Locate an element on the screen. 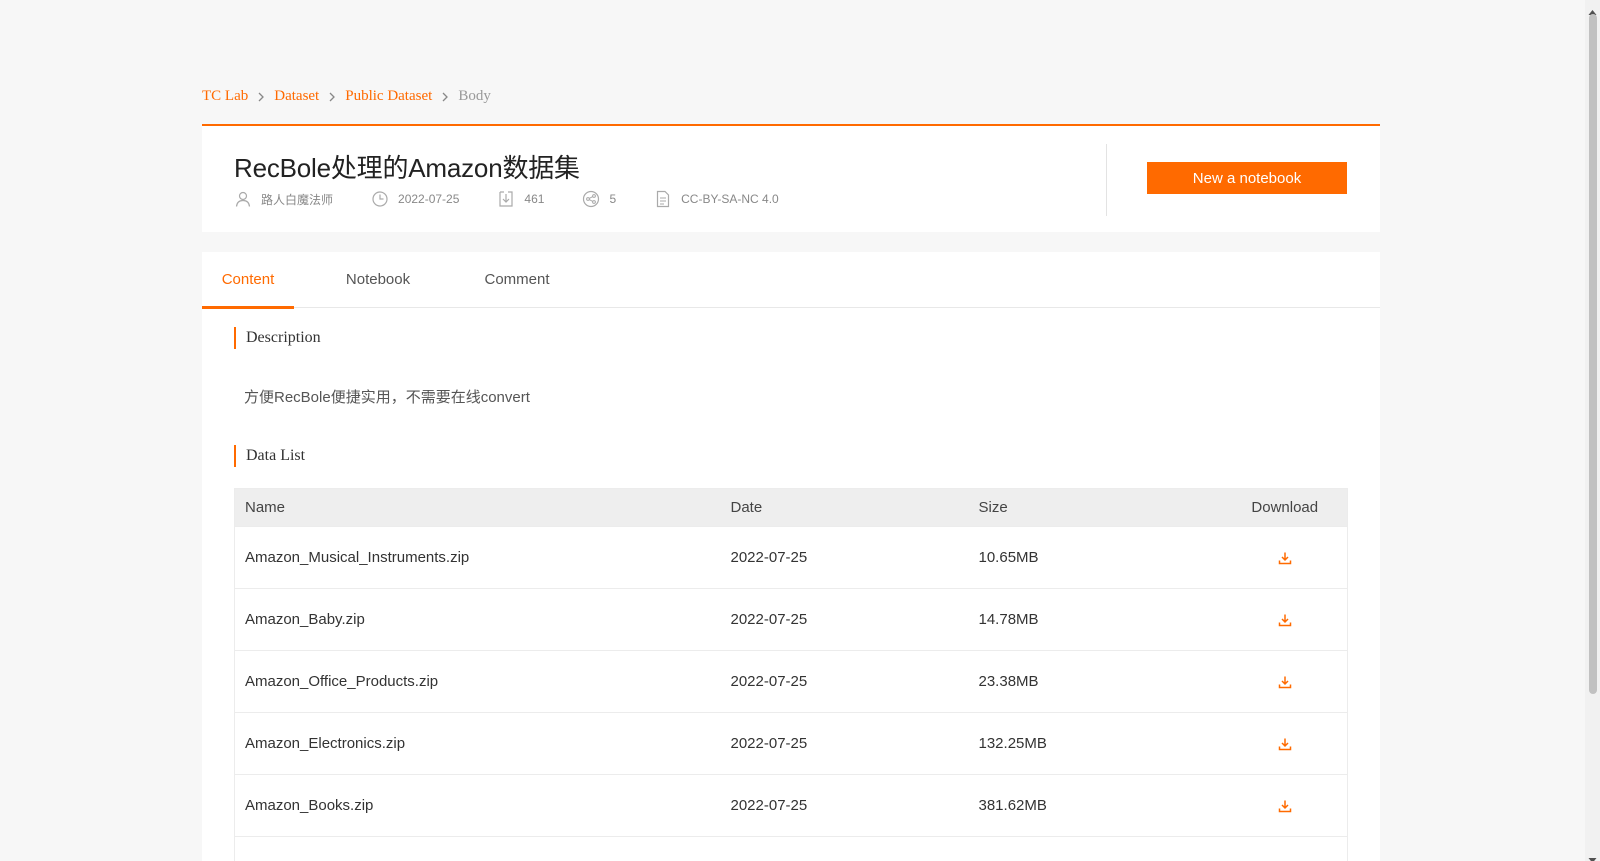  meta-author: 路人白魔法师 is located at coordinates (283, 199).